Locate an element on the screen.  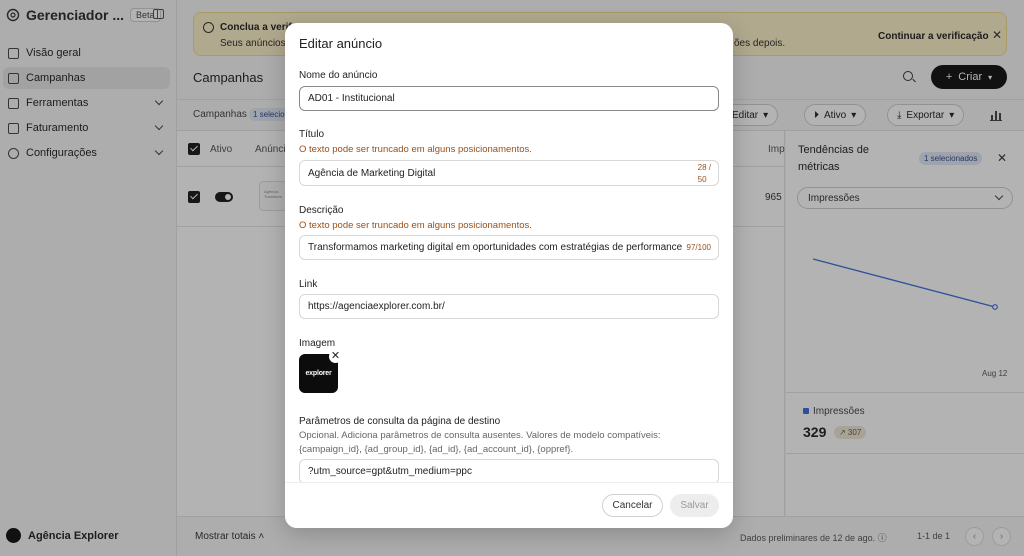
image-label: Imagem is located at coordinates (317, 343).